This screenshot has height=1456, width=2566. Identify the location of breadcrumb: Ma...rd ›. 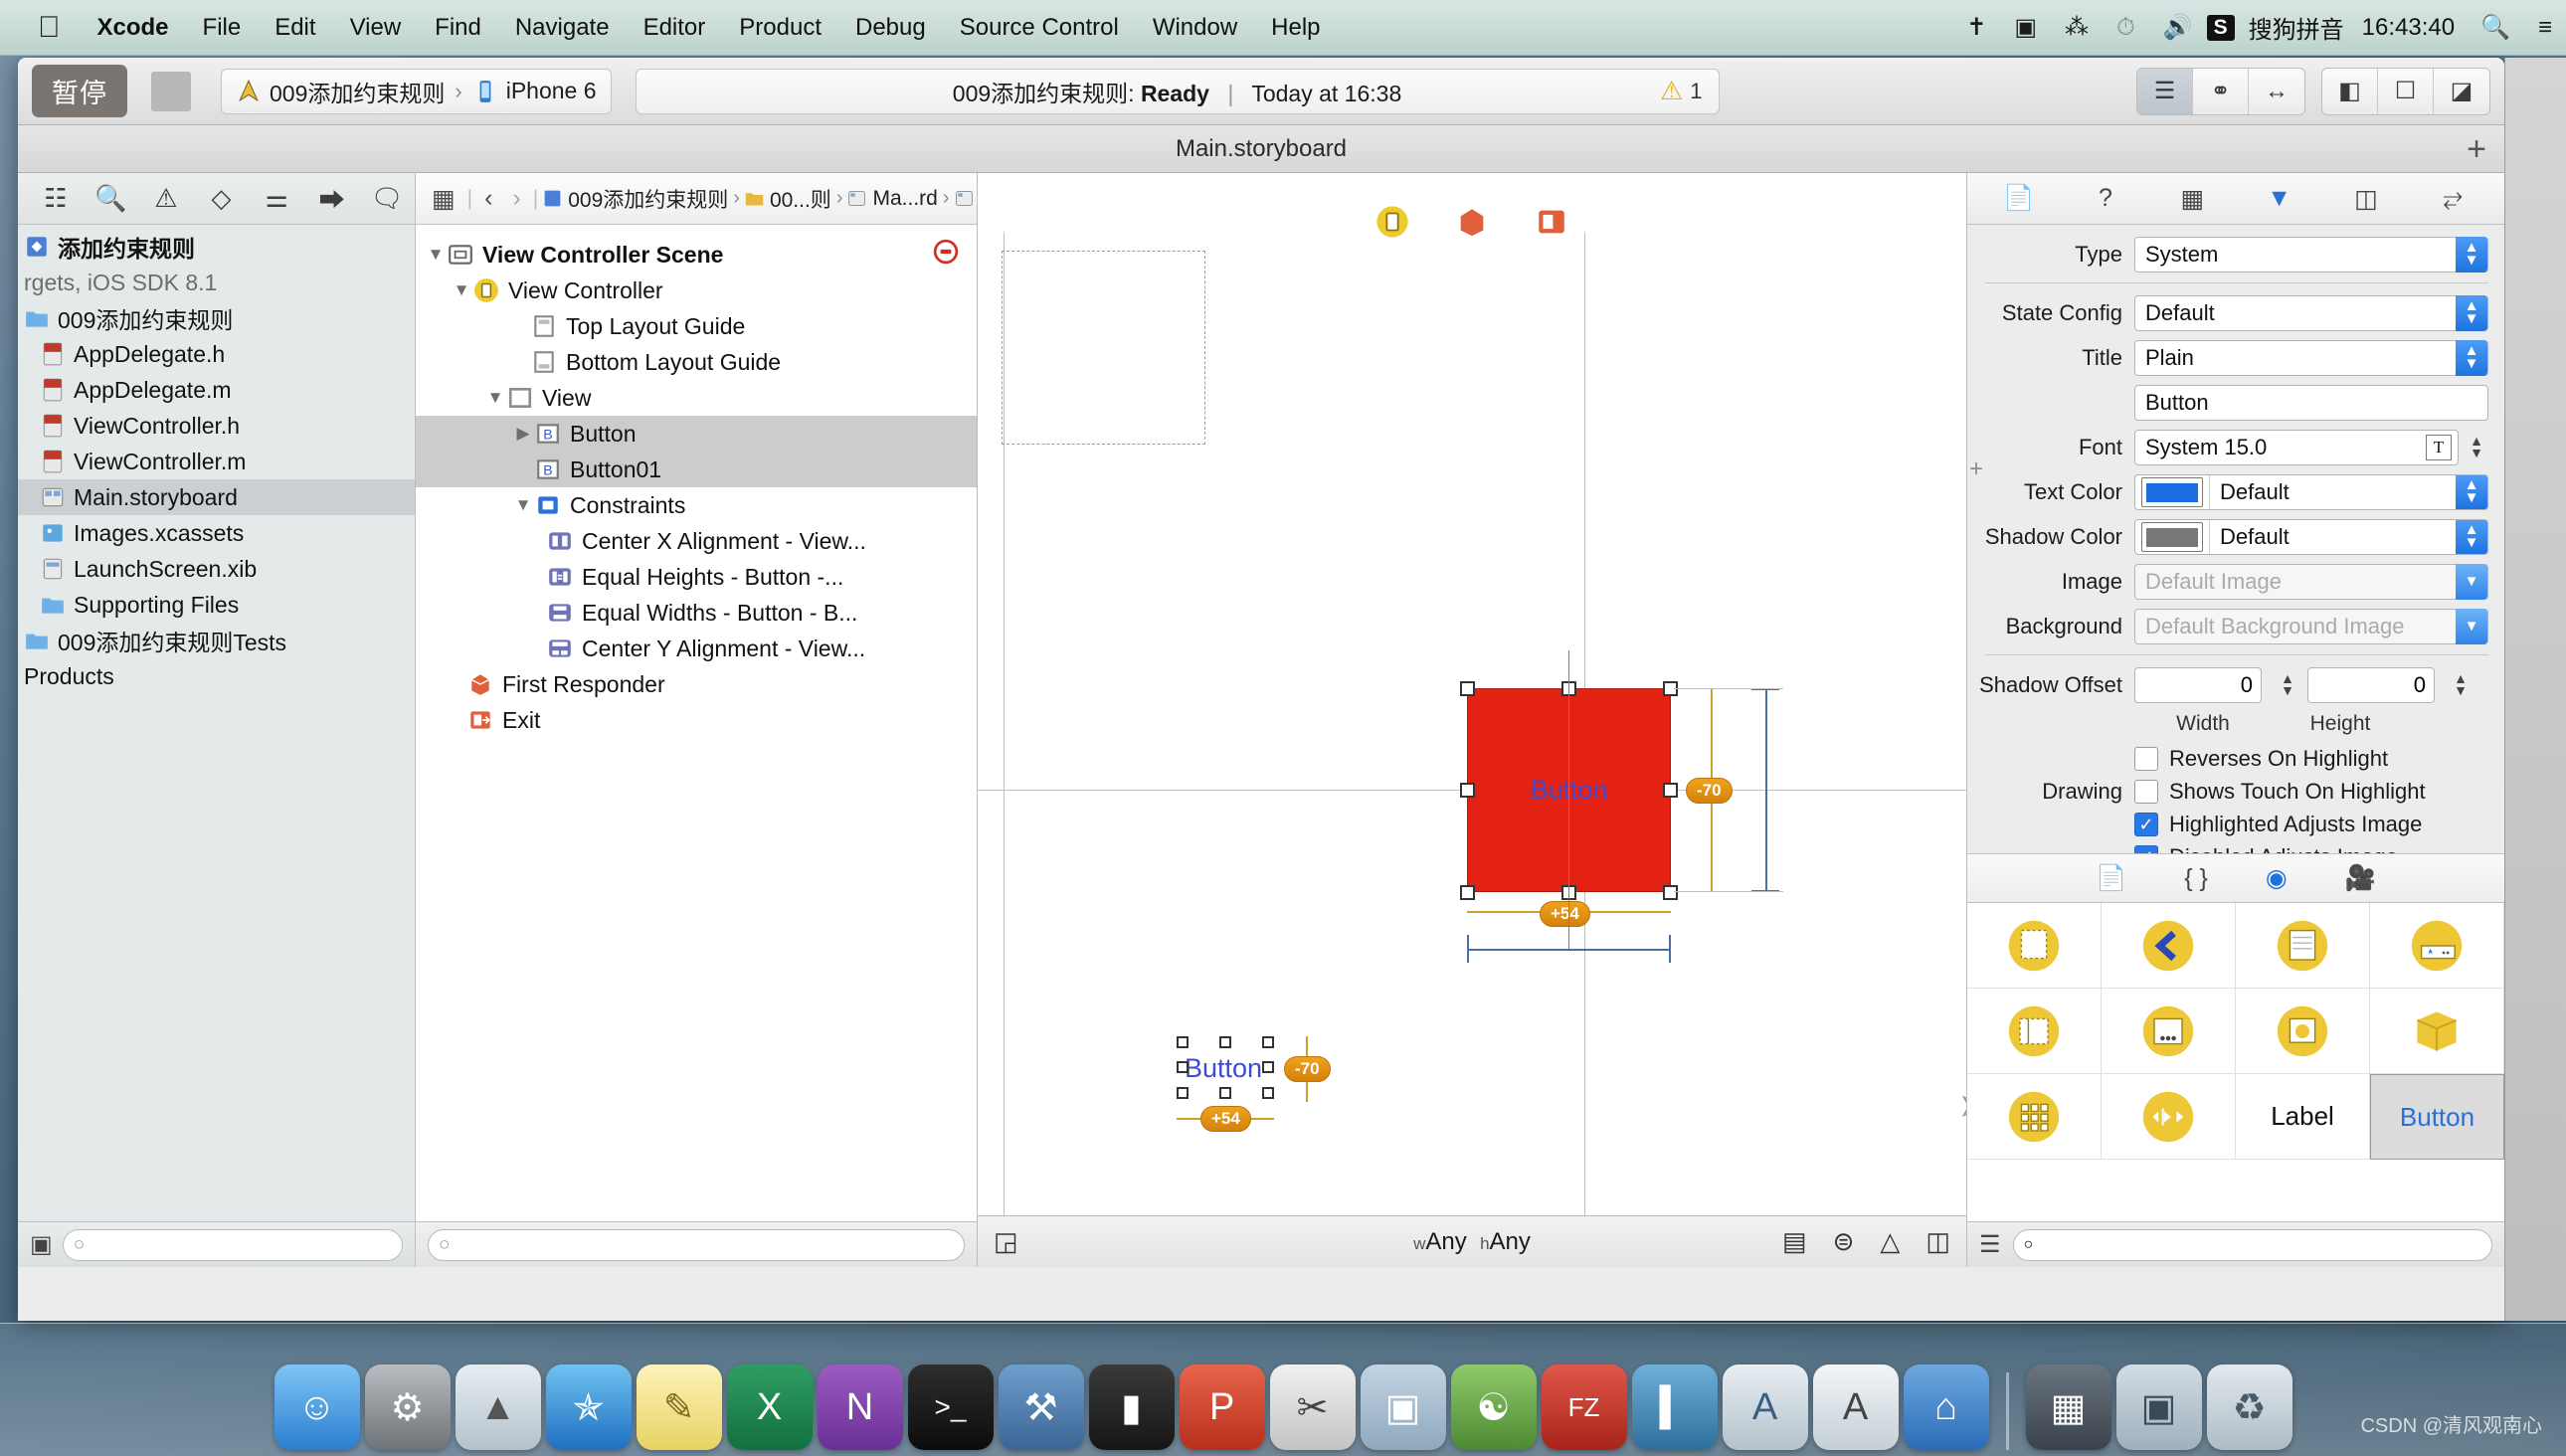
(898, 199).